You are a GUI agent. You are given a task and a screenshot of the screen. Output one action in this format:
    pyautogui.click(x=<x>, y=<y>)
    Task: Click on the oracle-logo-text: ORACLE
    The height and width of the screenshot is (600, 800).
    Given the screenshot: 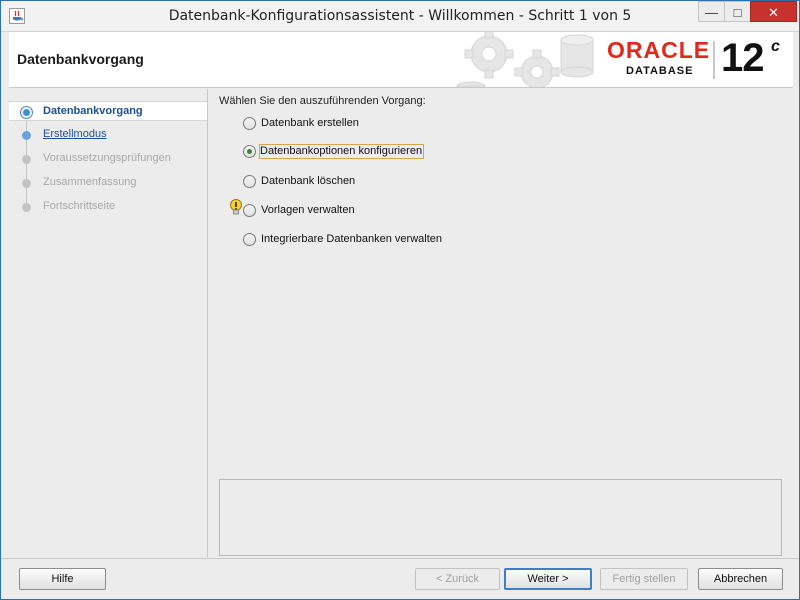 What is the action you would take?
    pyautogui.click(x=659, y=50)
    